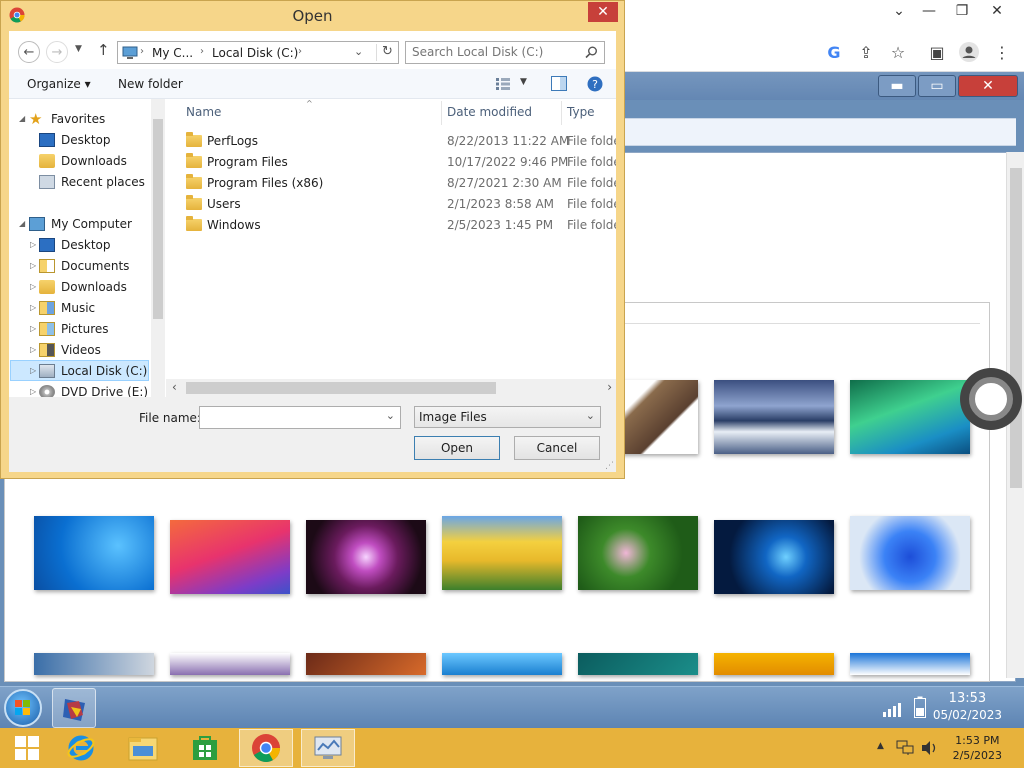 The image size is (1024, 768). What do you see at coordinates (328, 748) in the screenshot?
I see `remote-viewer-taskbar-button` at bounding box center [328, 748].